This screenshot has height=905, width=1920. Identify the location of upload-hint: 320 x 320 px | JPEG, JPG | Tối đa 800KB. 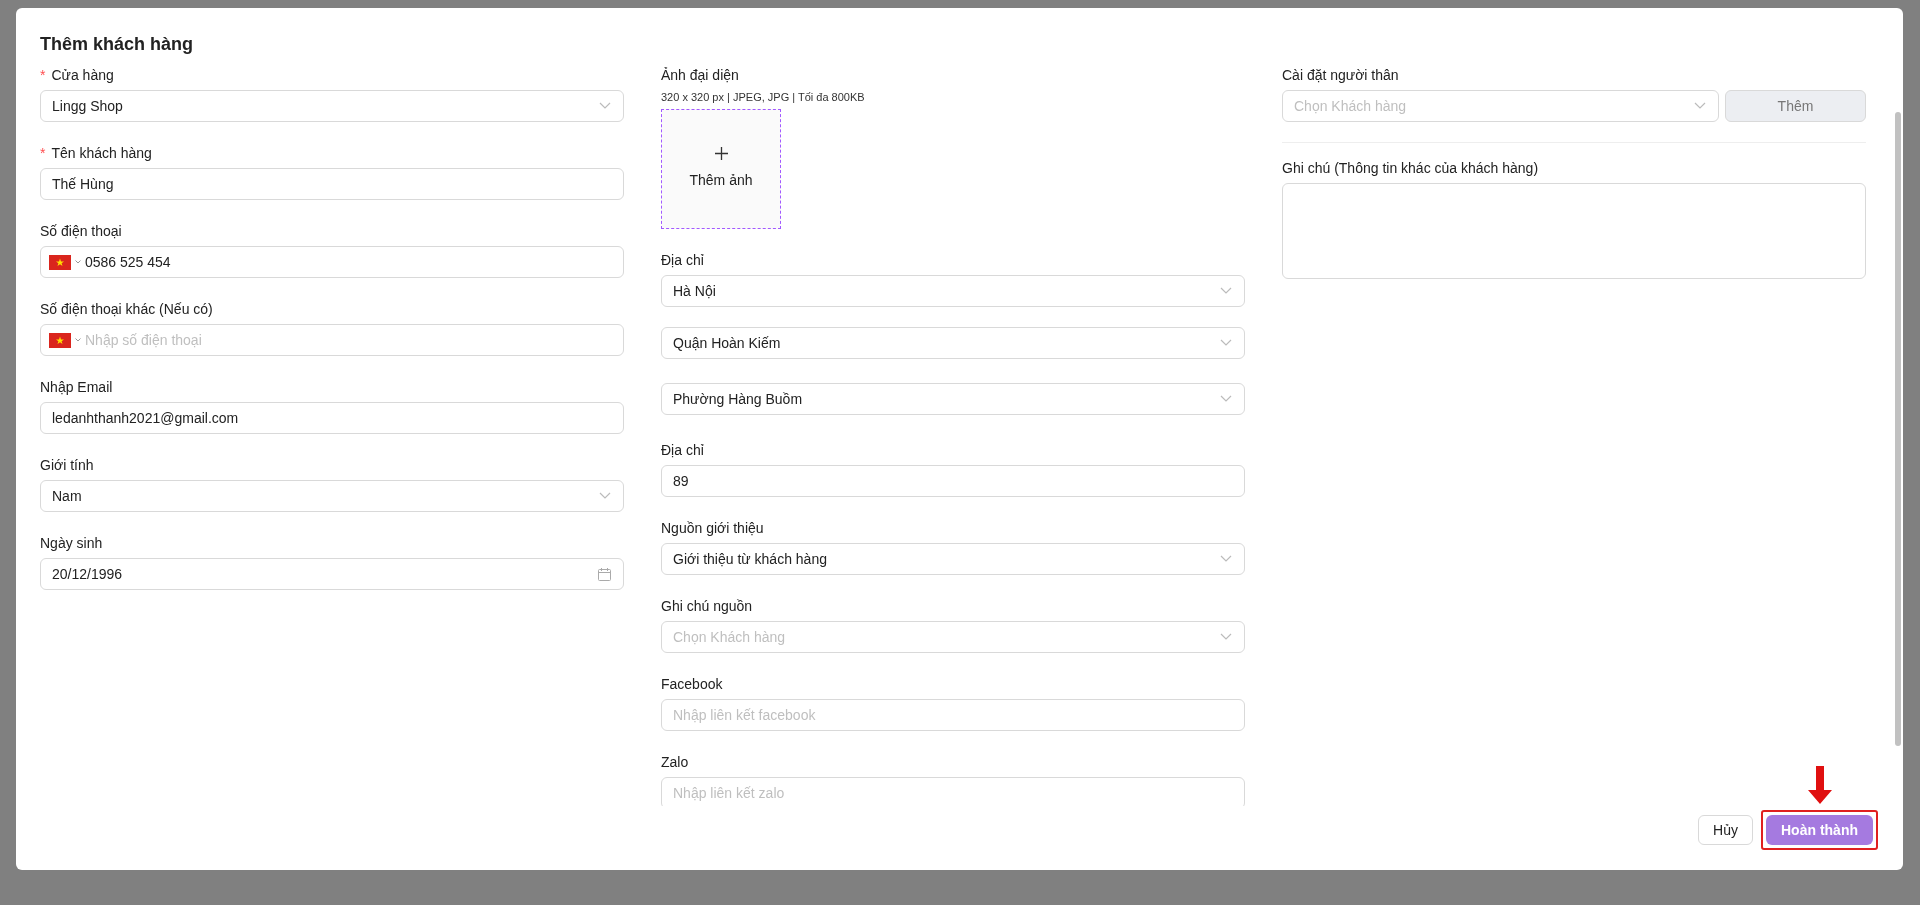
(763, 97).